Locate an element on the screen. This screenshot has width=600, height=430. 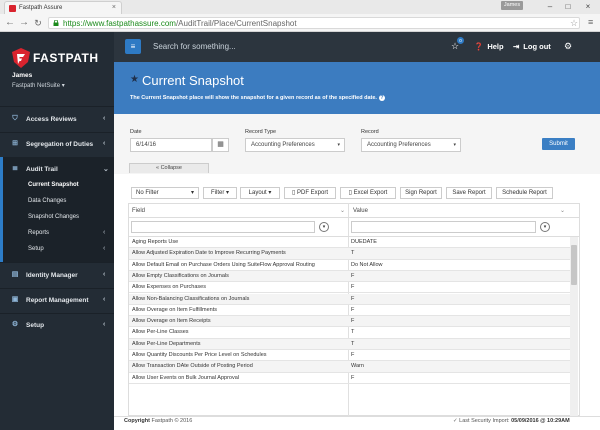
excel-icon: ▯ is located at coordinates (350, 193).